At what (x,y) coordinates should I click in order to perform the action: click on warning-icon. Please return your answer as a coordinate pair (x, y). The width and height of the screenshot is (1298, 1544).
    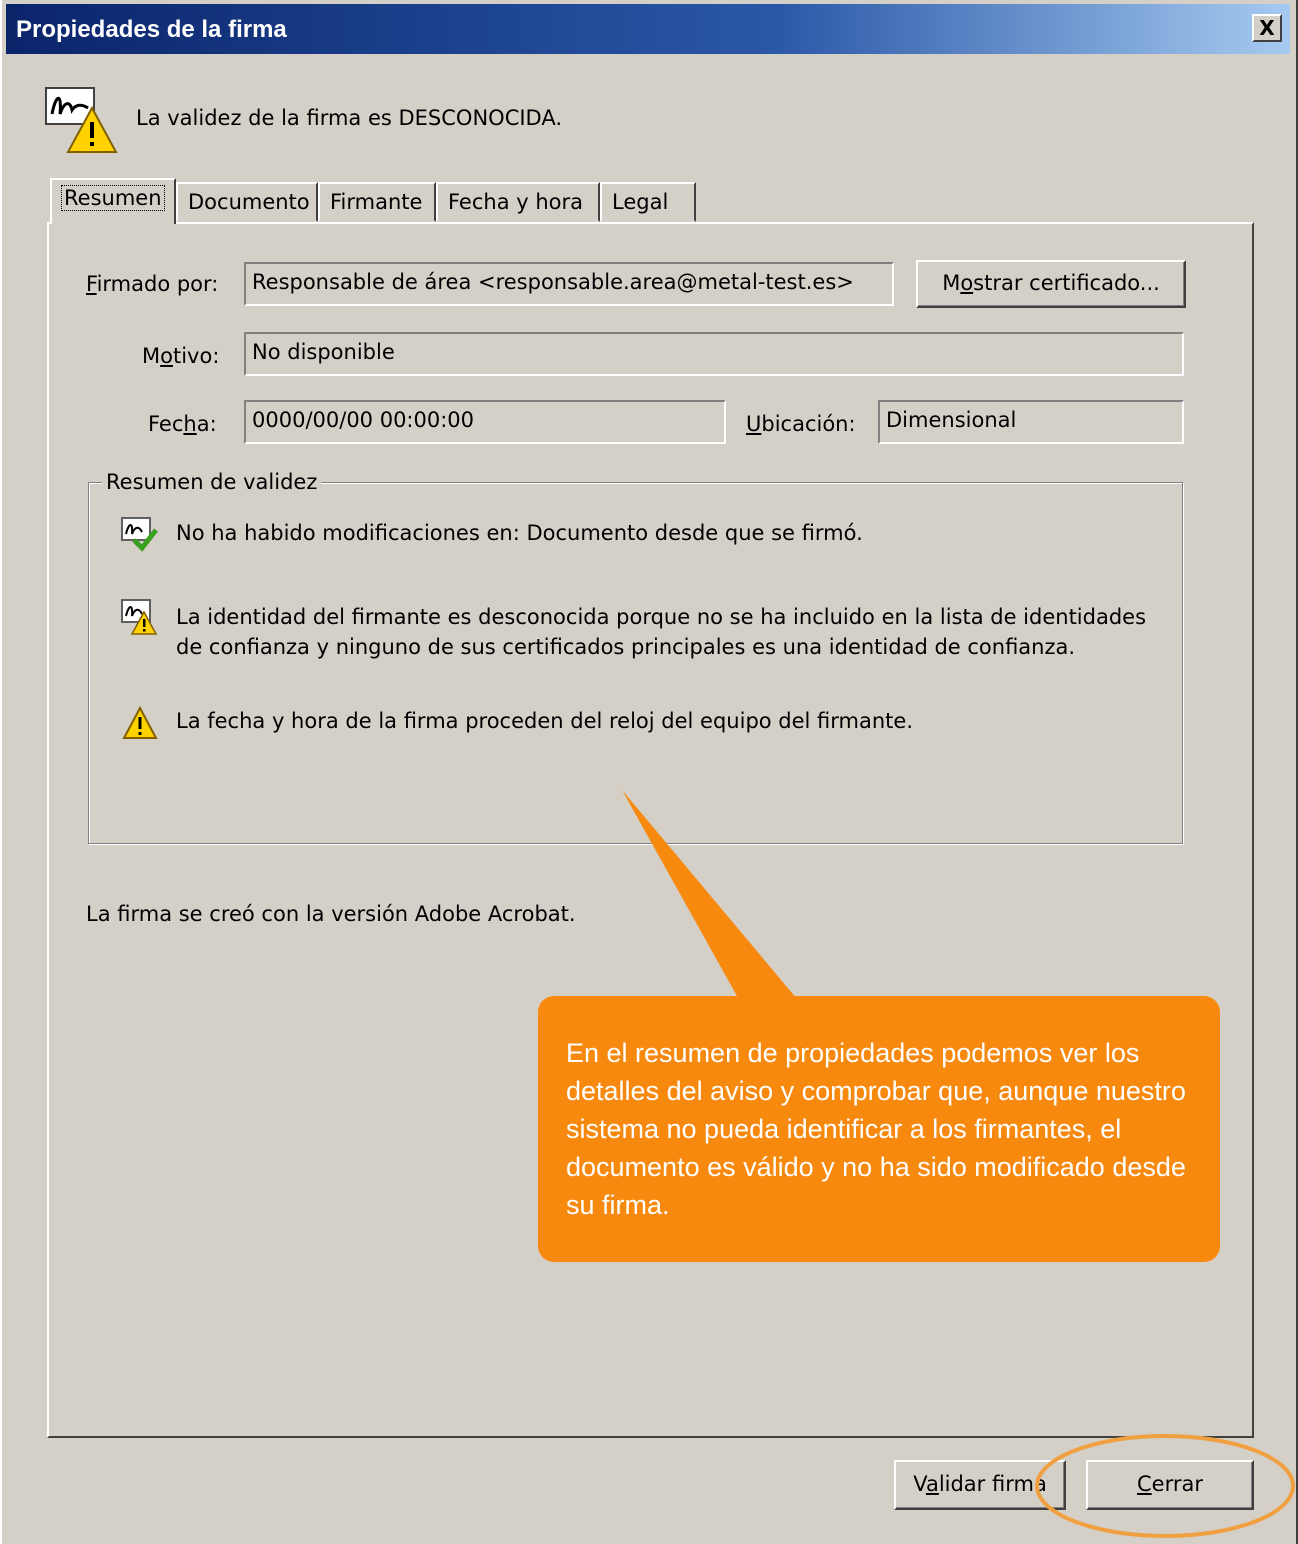
    Looking at the image, I should click on (140, 724).